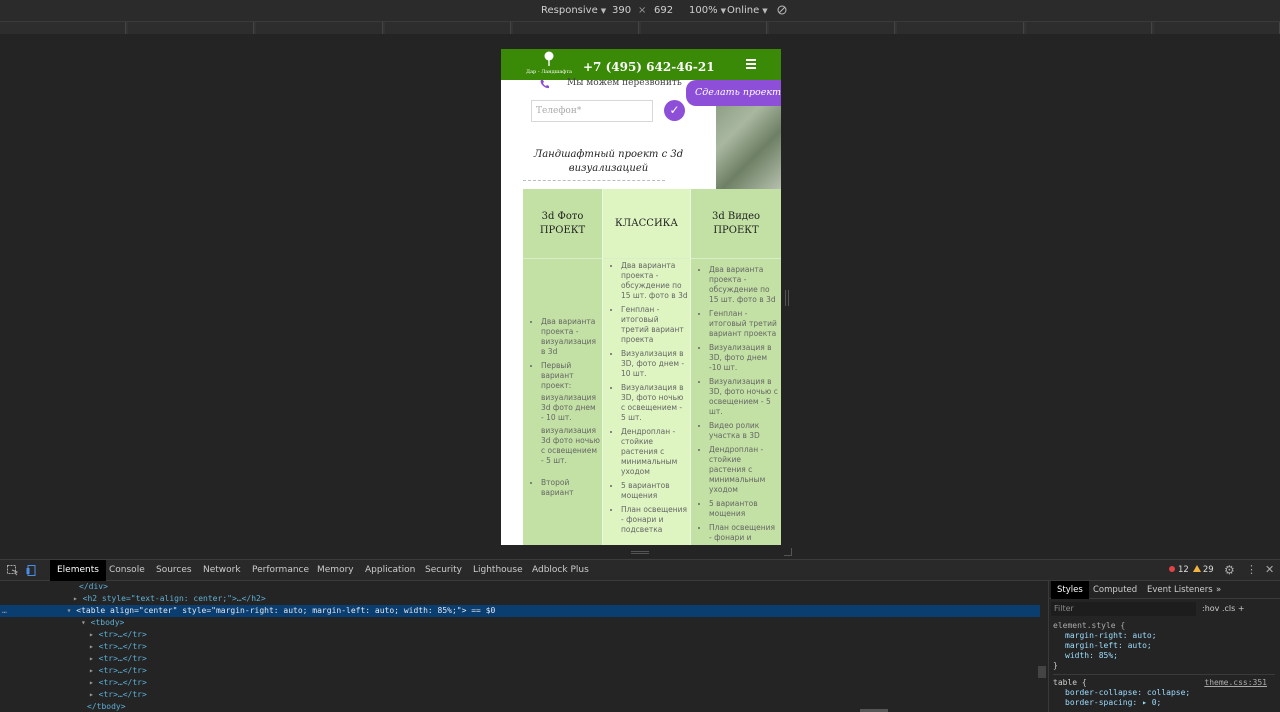 This screenshot has height=712, width=1280. Describe the element at coordinates (707, 10) in the screenshot. I see `zoom-select: 100% ▼` at that location.